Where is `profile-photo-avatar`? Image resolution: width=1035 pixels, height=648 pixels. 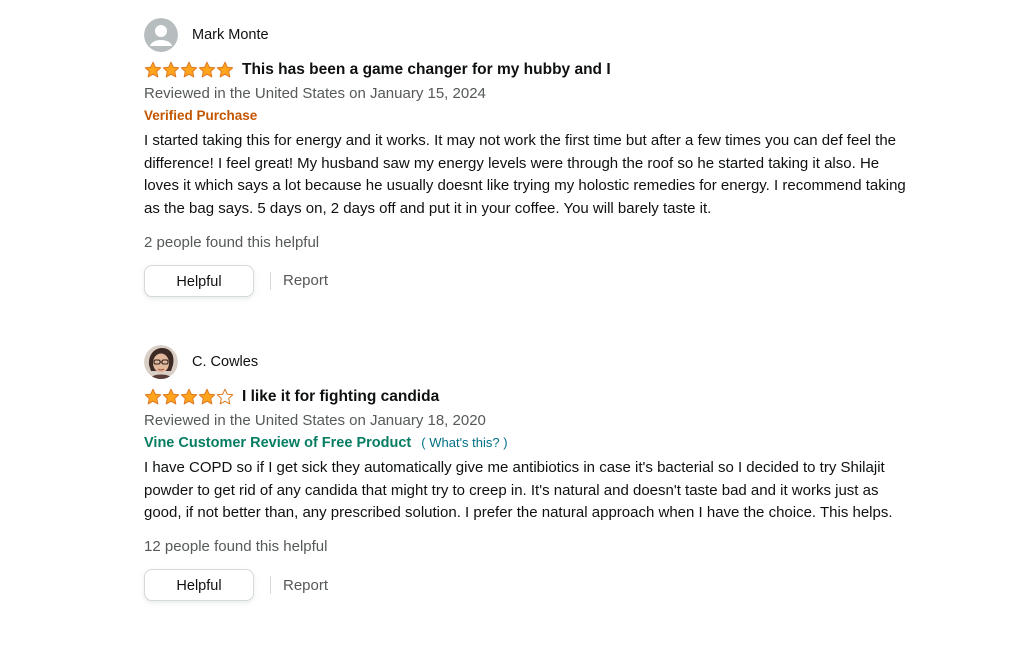 profile-photo-avatar is located at coordinates (161, 362).